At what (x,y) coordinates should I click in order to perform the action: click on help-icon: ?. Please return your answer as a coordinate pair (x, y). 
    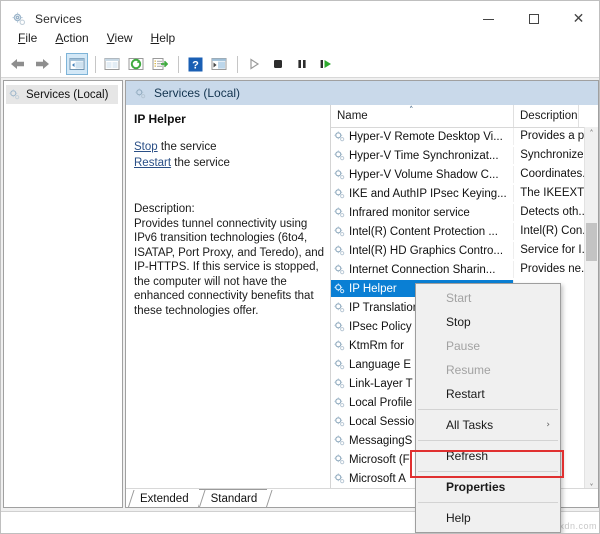
    Looking at the image, I should click on (195, 64).